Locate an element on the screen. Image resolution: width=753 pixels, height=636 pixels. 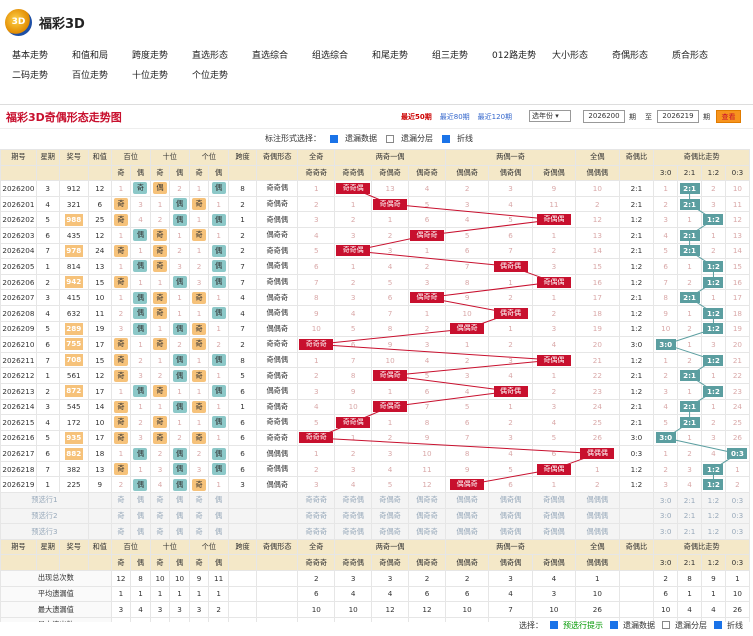
pre-pattern: 奇奇偶 is located at coordinates (353, 531).